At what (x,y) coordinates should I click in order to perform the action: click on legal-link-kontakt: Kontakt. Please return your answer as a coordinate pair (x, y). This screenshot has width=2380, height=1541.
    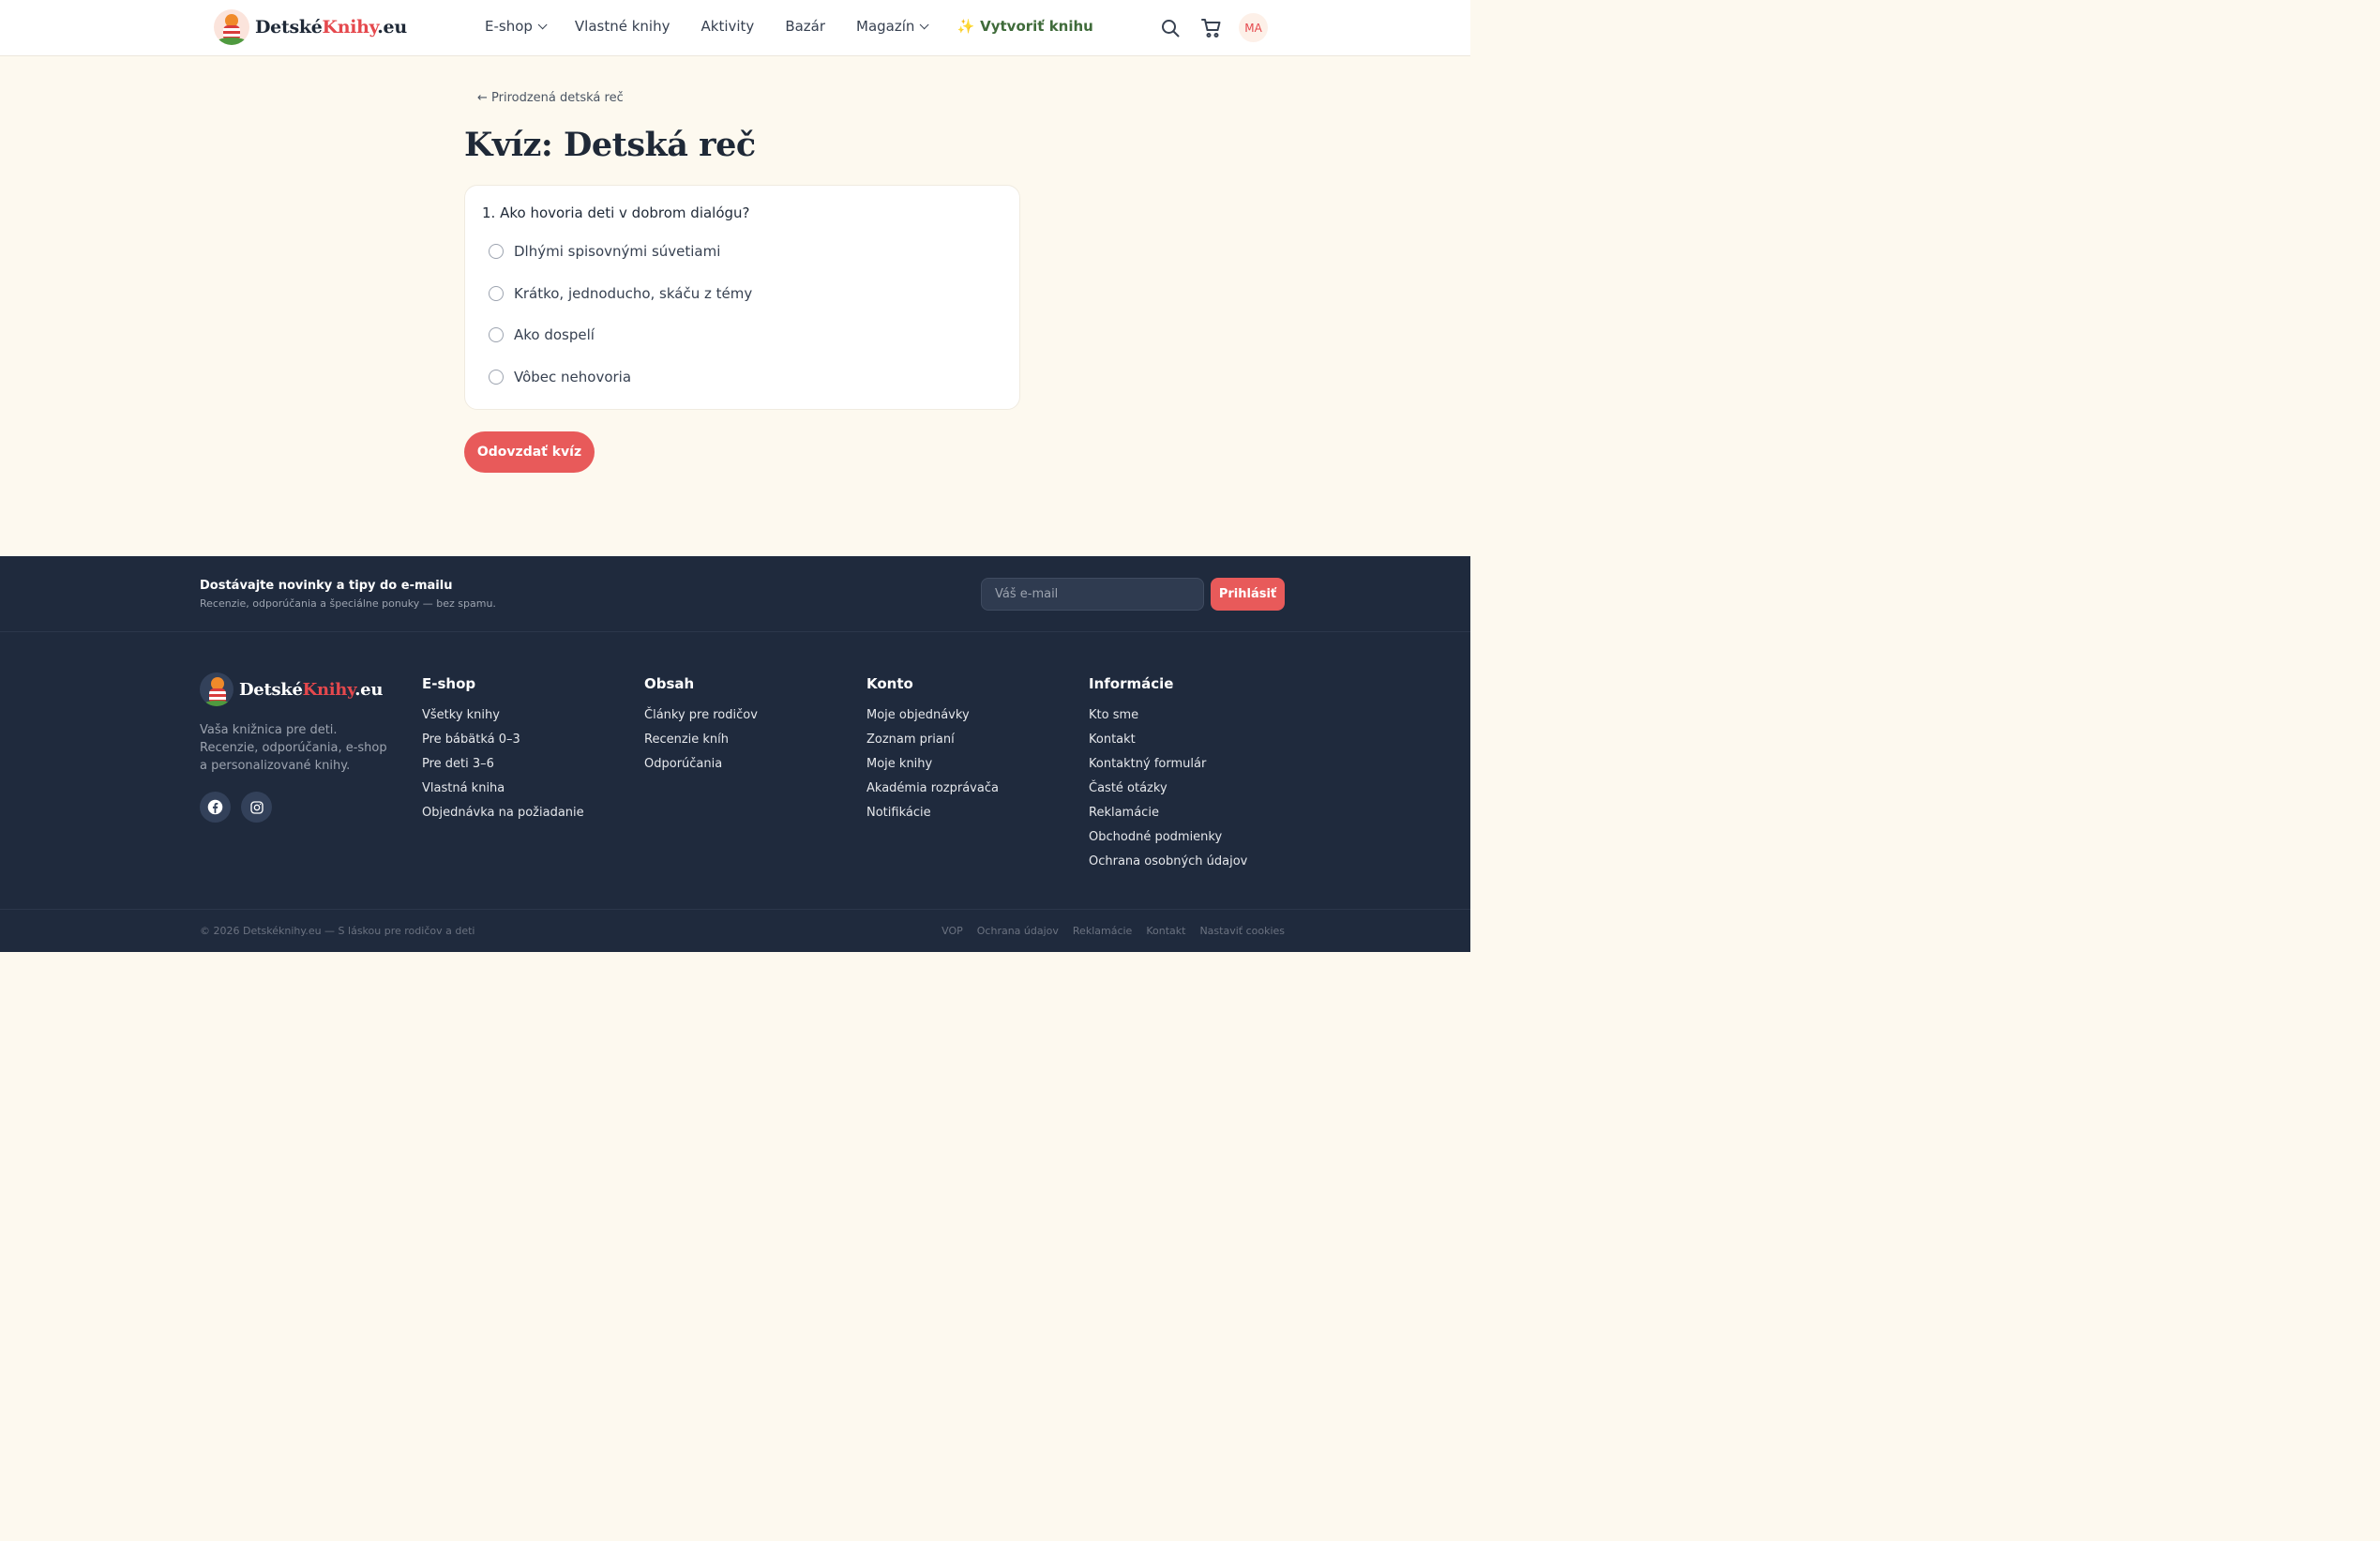
    Looking at the image, I should click on (1165, 931).